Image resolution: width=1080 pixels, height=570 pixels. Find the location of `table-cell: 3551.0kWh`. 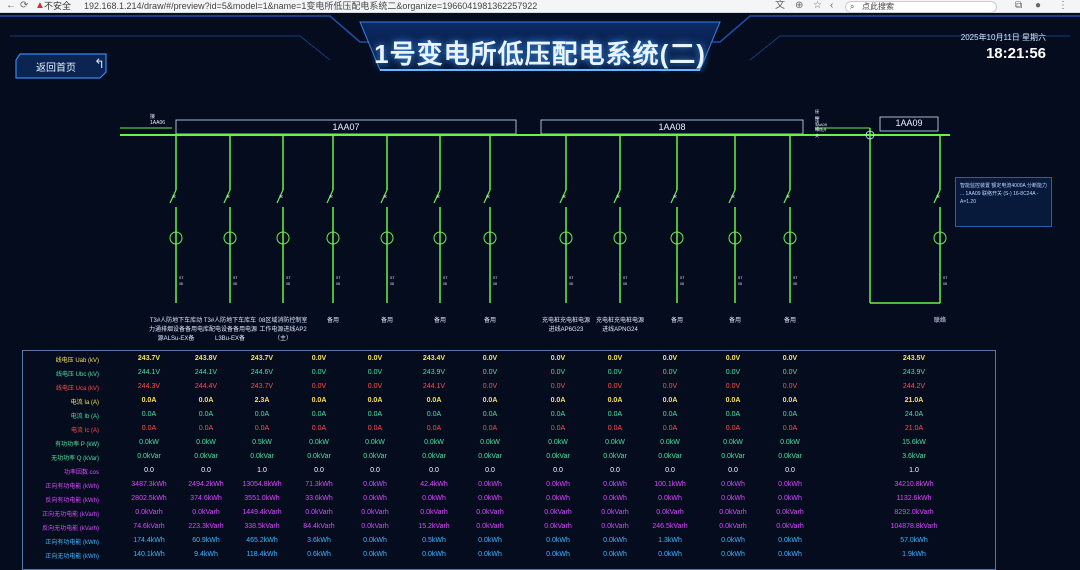

table-cell: 3551.0kWh is located at coordinates (262, 498).